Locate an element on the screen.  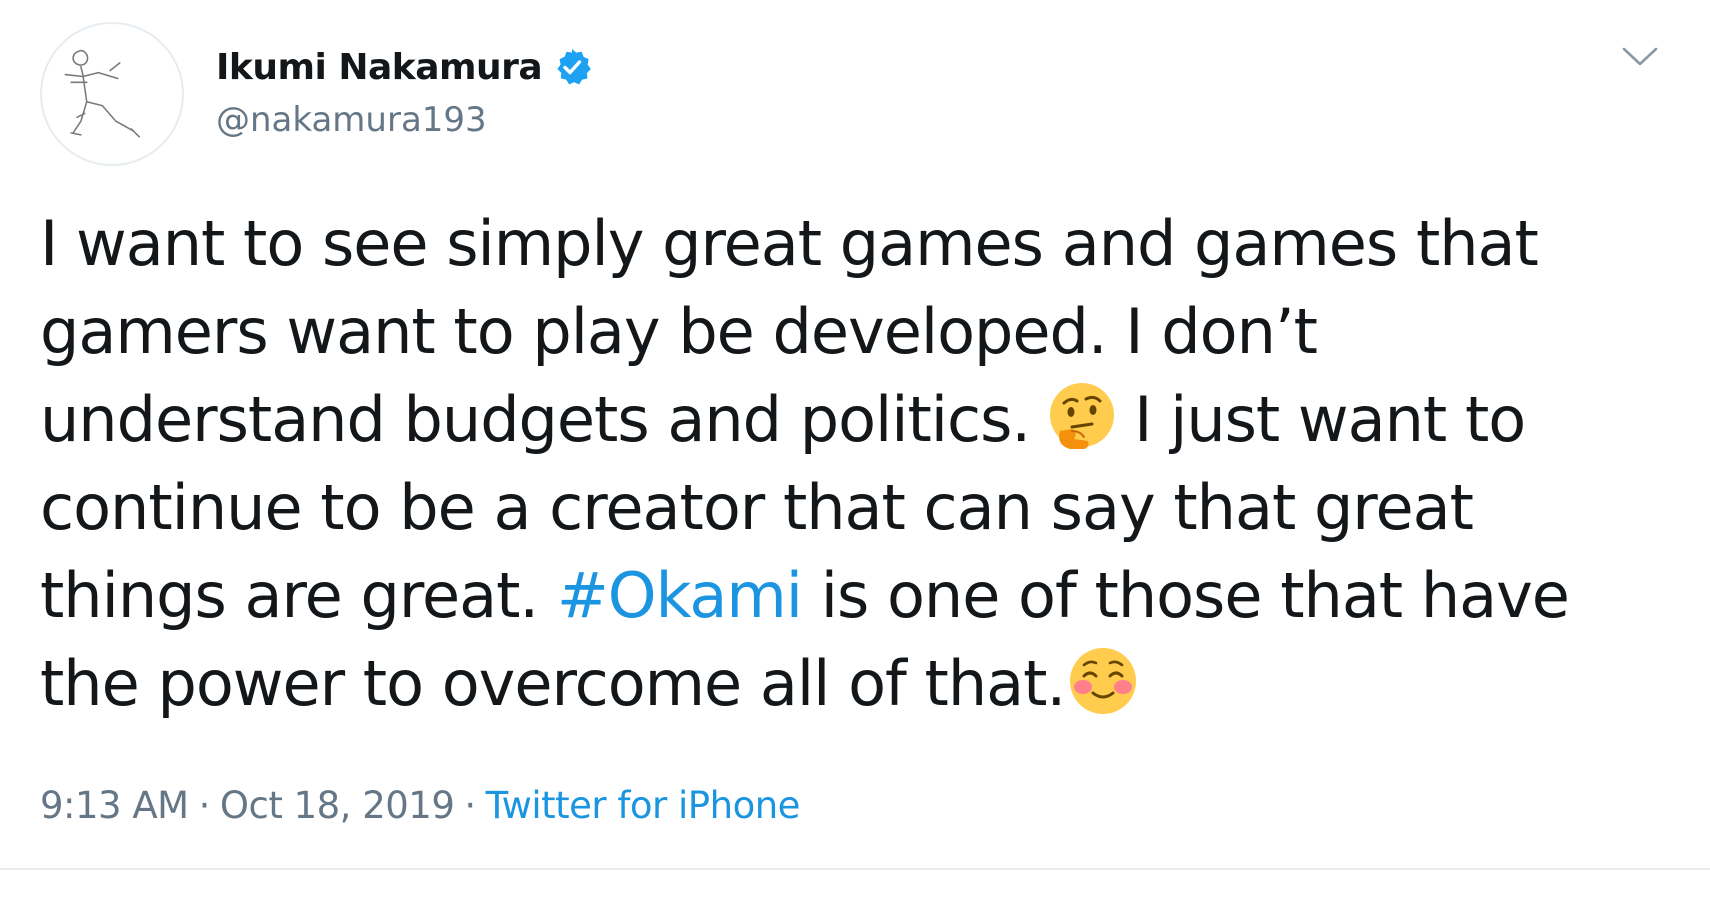
tweet-text-segment: things are great. is located at coordinates (289, 595).